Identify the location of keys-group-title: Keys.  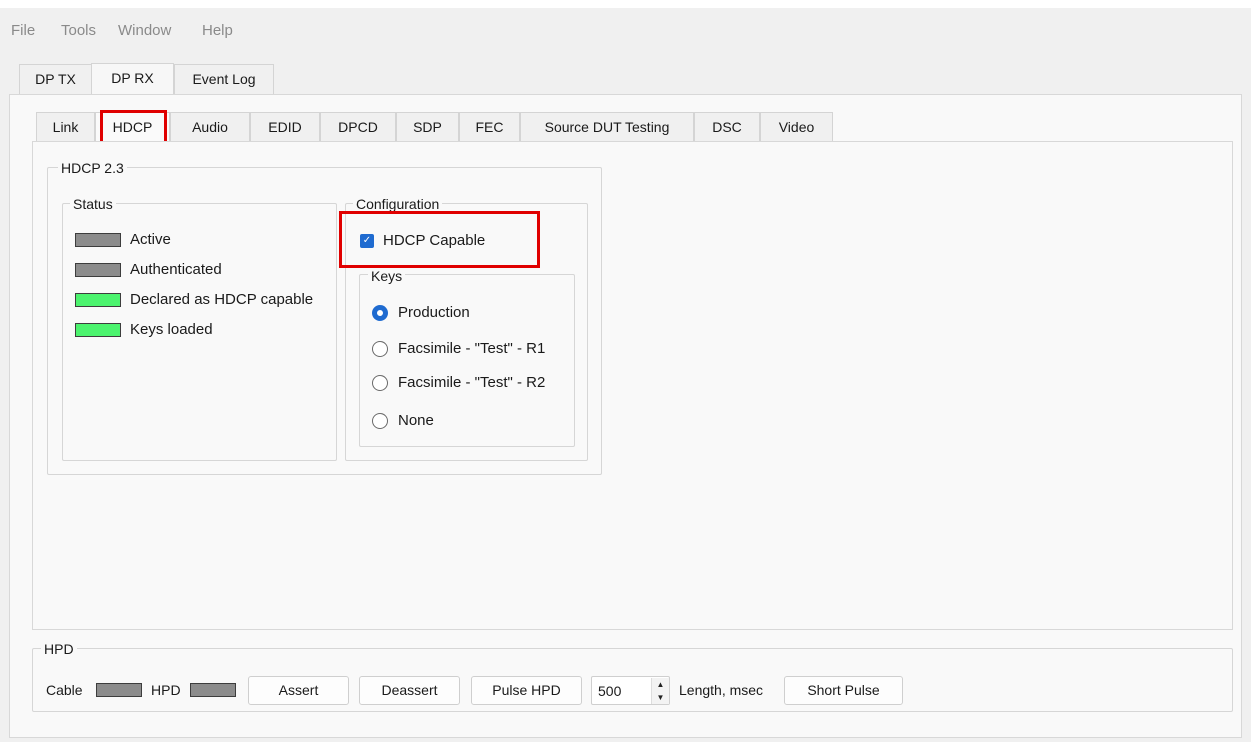
(387, 276).